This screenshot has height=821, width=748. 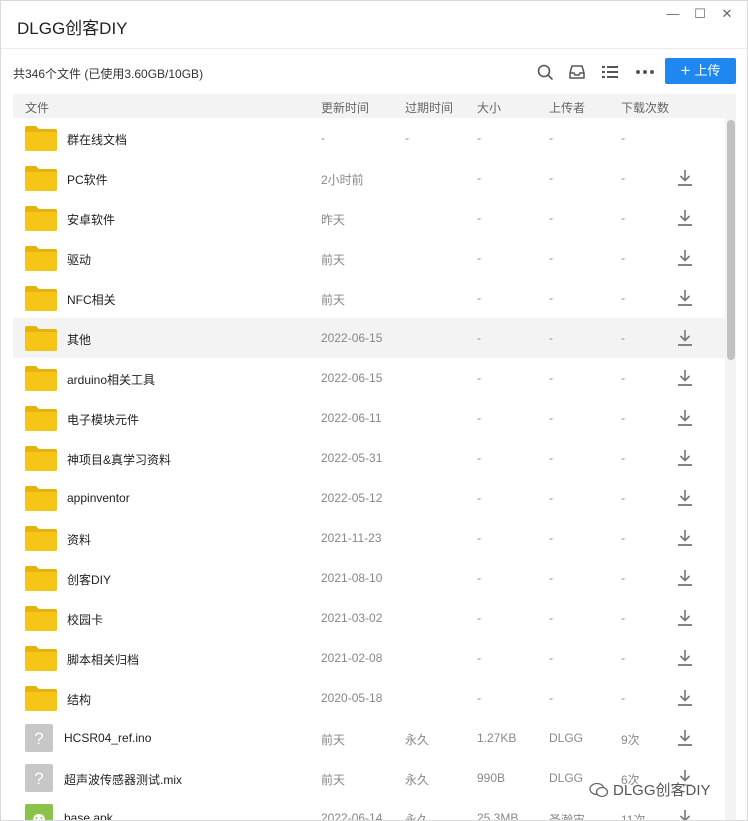 What do you see at coordinates (85, 620) in the screenshot?
I see `file-name: 校园卡` at bounding box center [85, 620].